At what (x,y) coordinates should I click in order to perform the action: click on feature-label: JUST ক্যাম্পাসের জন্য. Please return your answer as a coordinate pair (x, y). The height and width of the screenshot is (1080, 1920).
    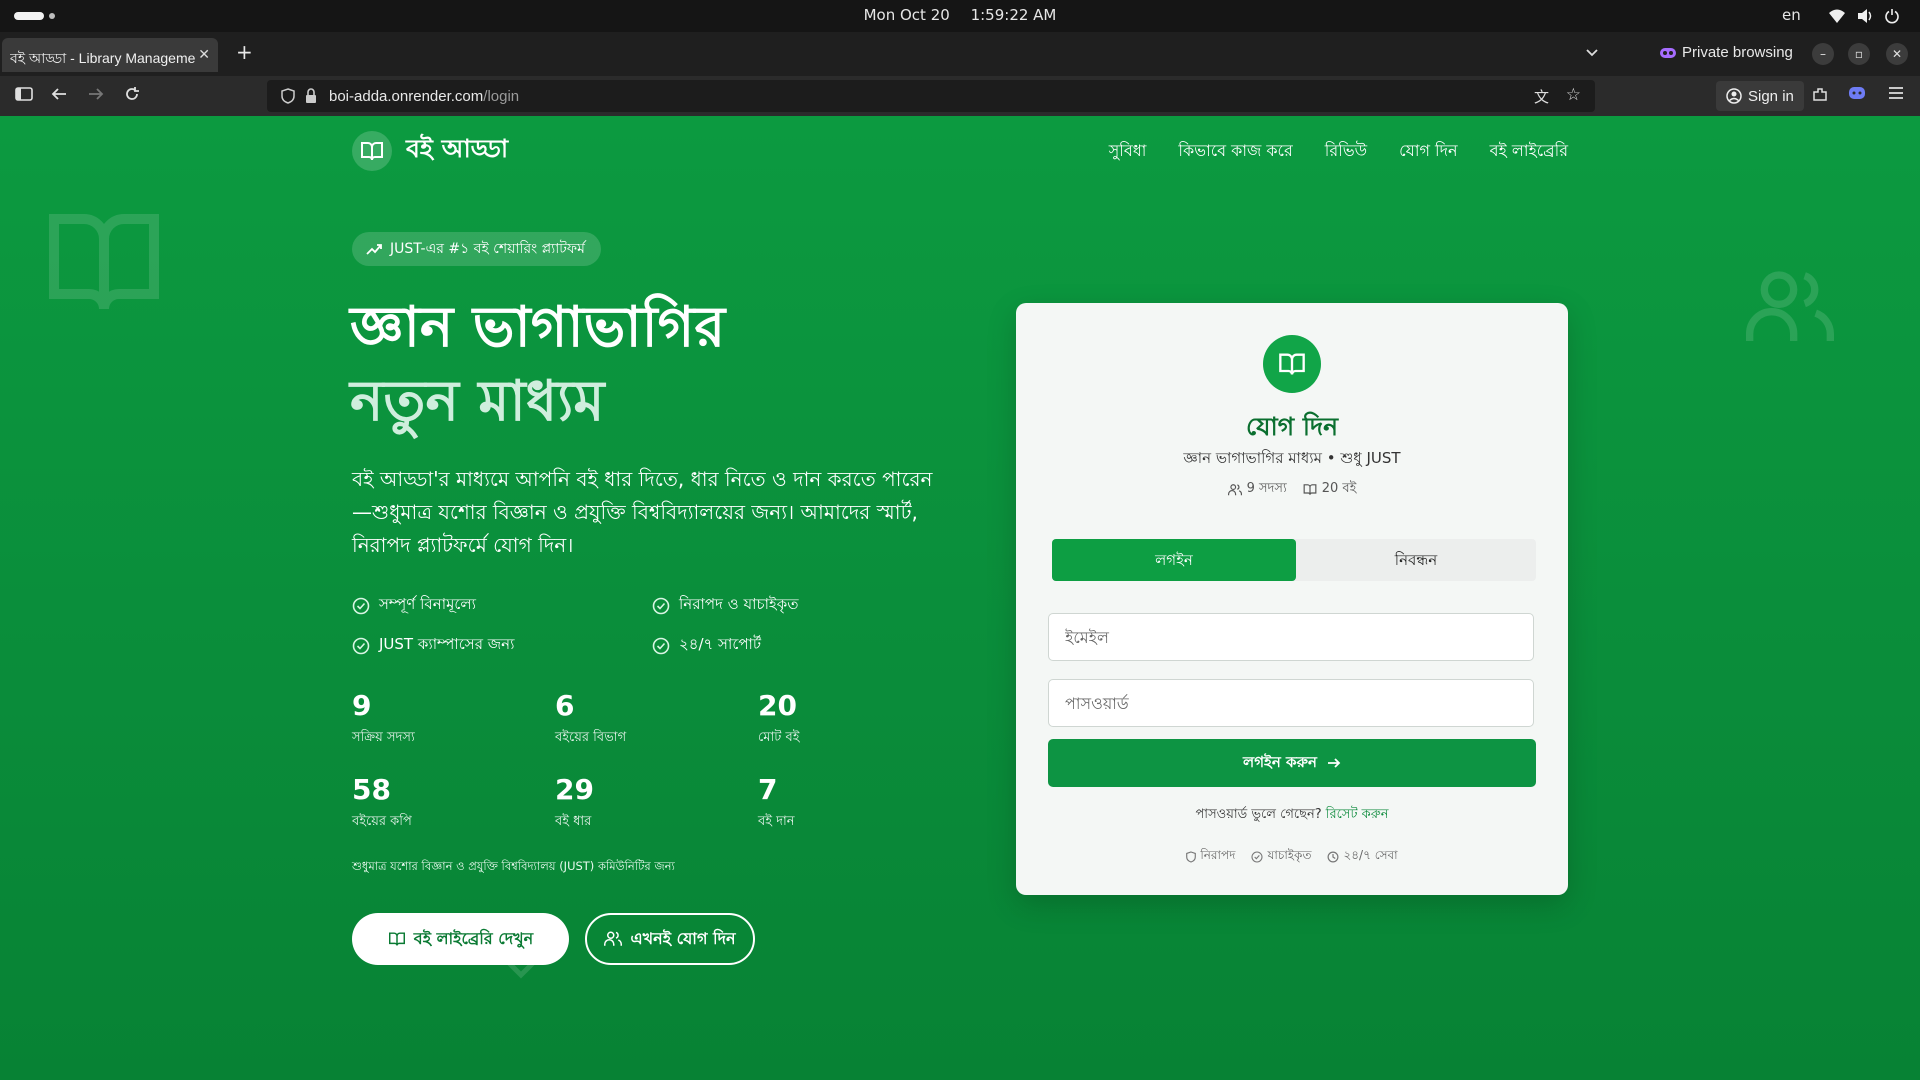
    Looking at the image, I should click on (447, 644).